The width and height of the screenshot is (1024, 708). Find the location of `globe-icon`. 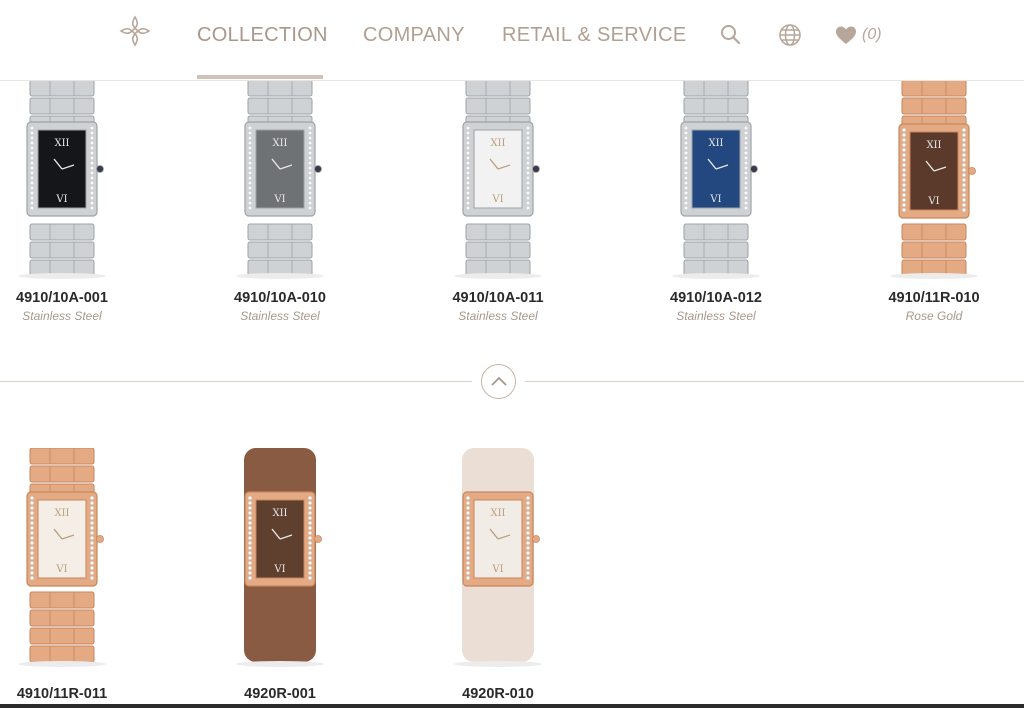

globe-icon is located at coordinates (790, 35).